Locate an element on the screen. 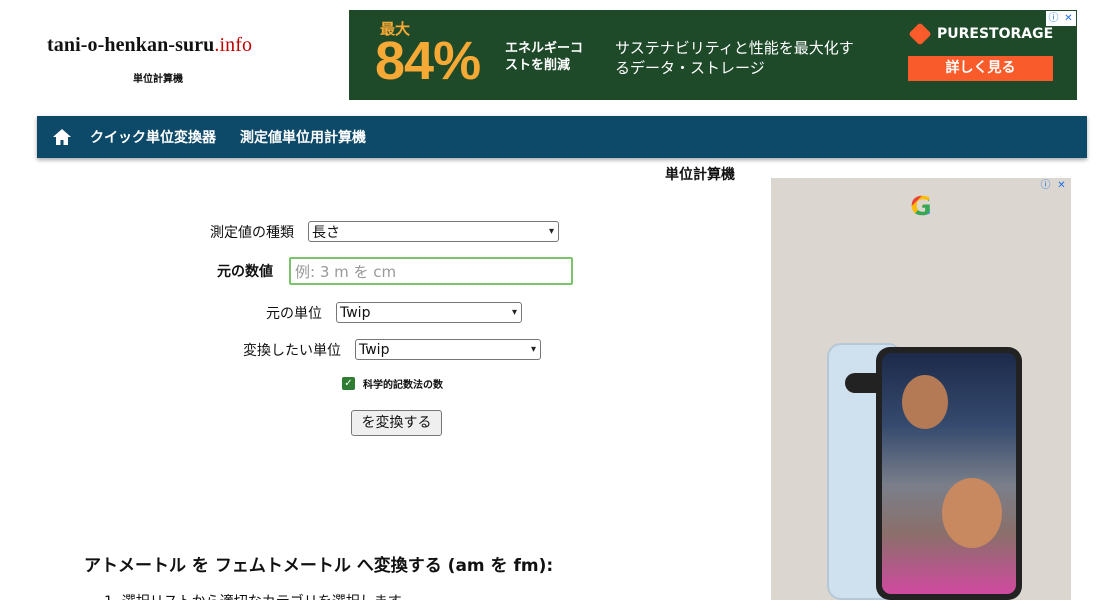 Image resolution: width=1109 pixels, height=600 pixels. original-value-row: 元の数値 例: 3 m を cm is located at coordinates (395, 271).